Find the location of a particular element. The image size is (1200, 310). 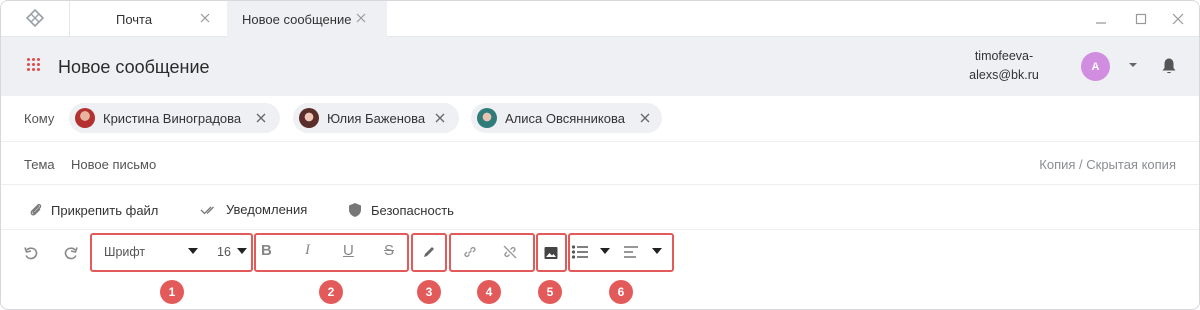

underline-button: U is located at coordinates (348, 250).